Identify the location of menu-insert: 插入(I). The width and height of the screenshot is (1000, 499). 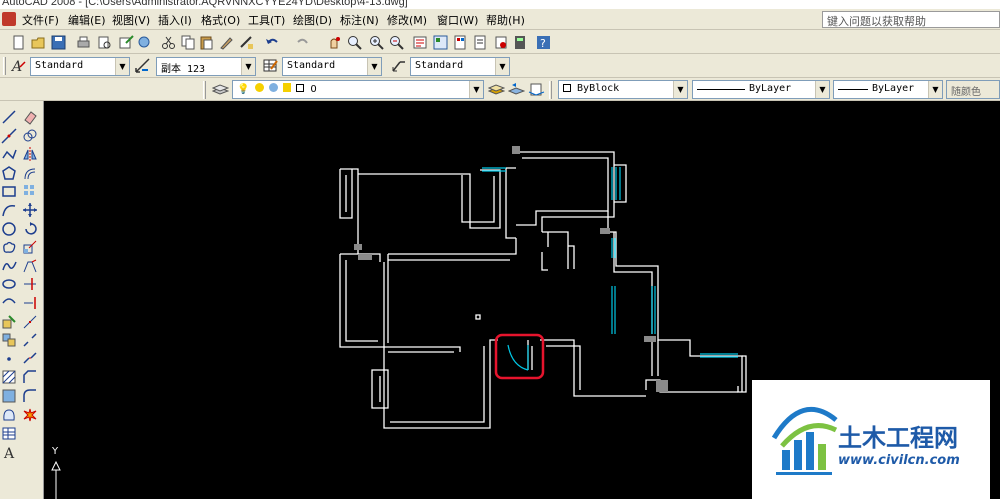
(175, 20).